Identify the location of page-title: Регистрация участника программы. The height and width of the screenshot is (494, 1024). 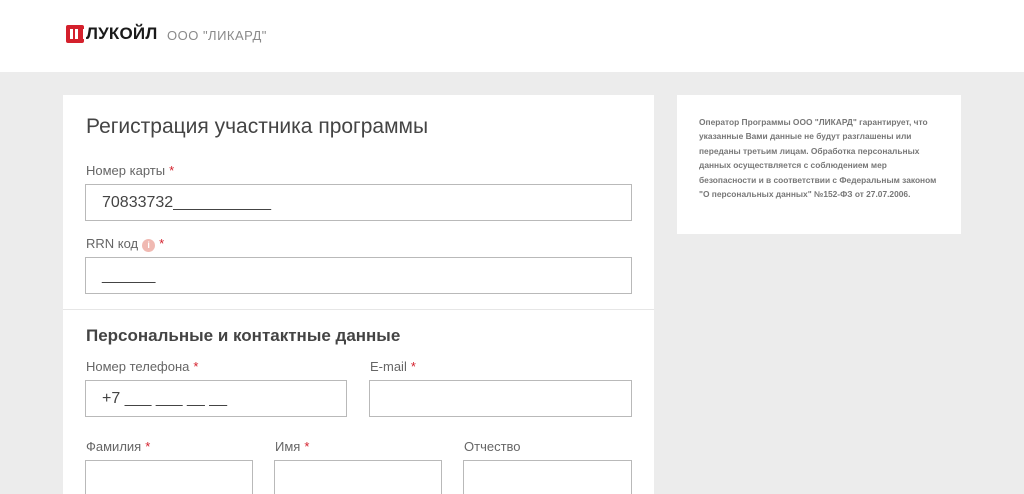
(257, 126).